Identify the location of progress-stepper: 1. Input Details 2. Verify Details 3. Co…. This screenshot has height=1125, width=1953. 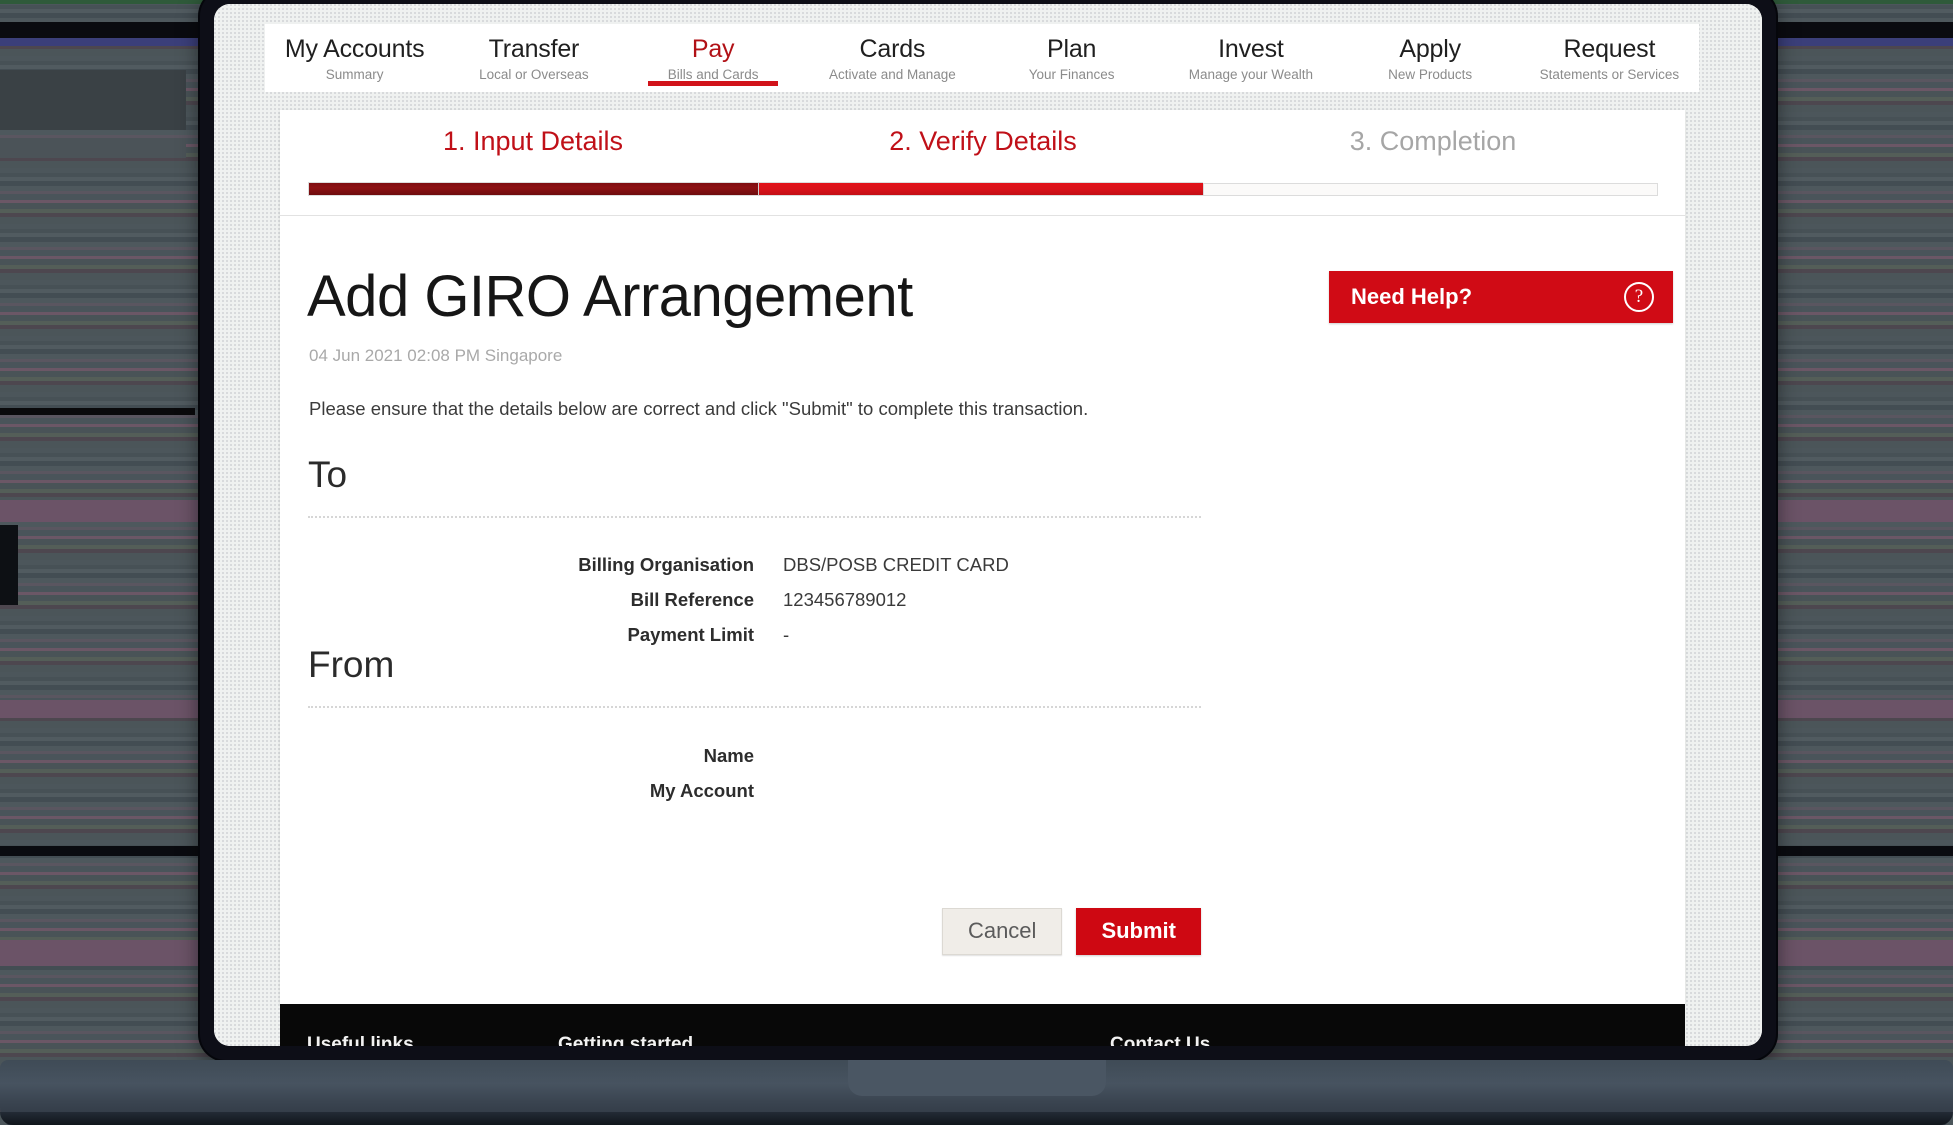
(982, 163).